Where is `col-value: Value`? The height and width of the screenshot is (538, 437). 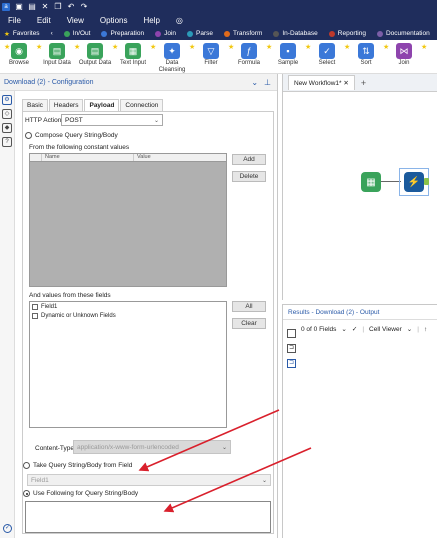
col-value: Value is located at coordinates (144, 157).